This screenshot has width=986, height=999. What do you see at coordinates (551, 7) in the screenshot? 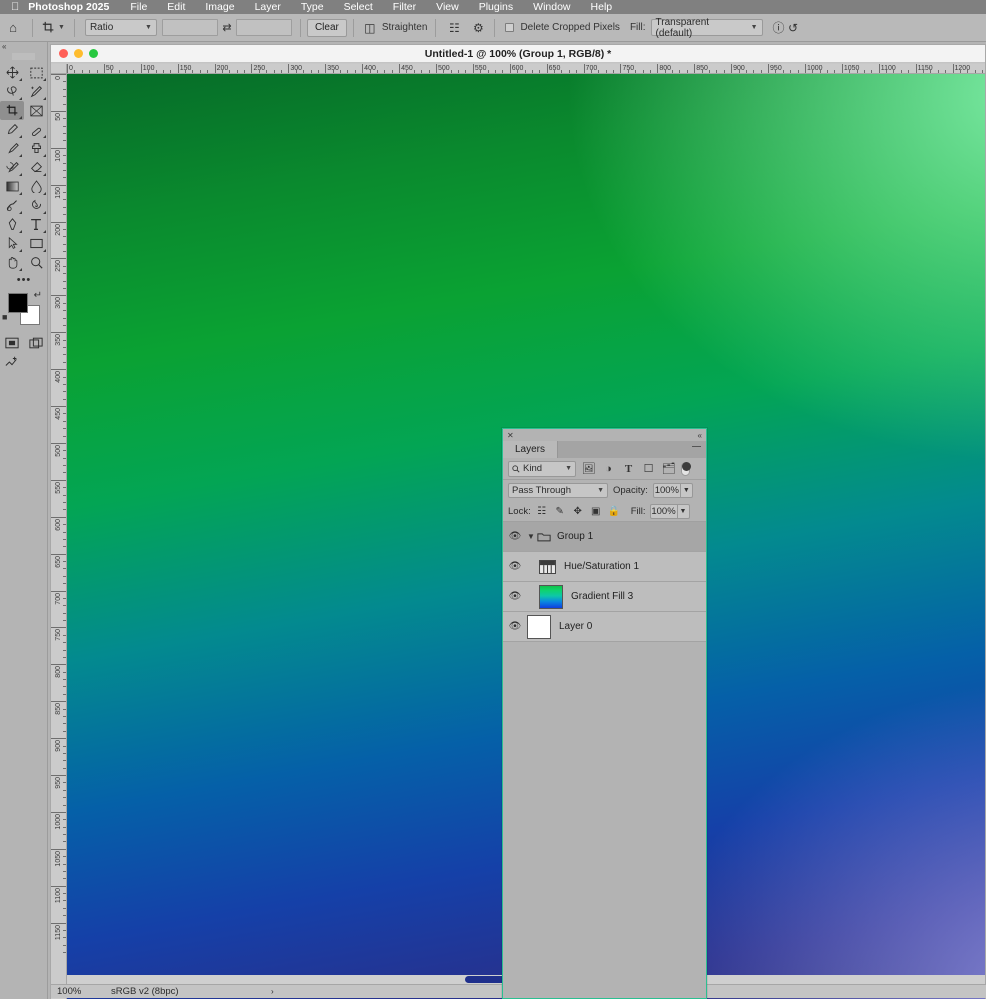
I see `menu-item-window: Window` at bounding box center [551, 7].